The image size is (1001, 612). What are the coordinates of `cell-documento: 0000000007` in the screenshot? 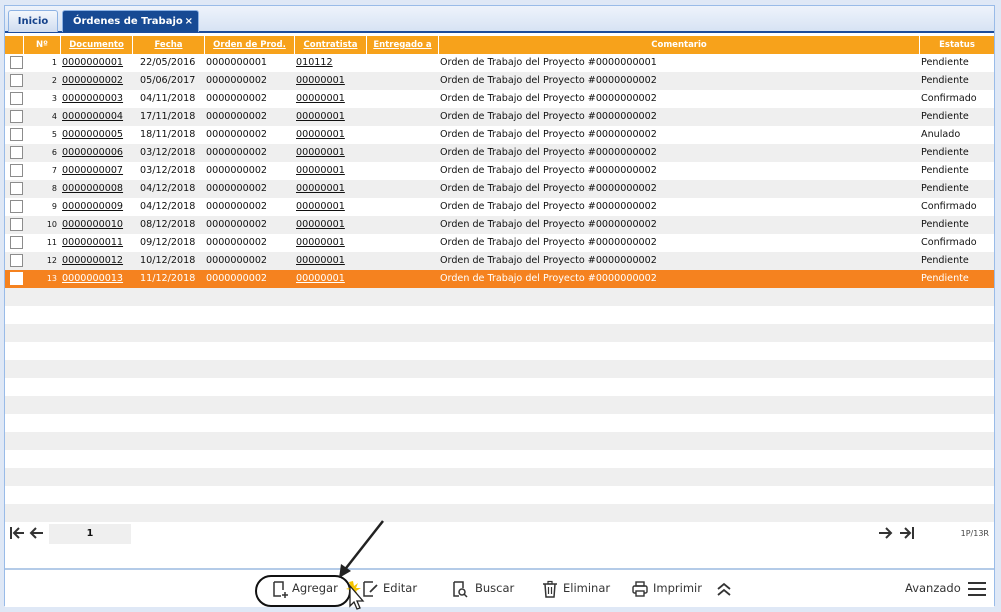 It's located at (97, 171).